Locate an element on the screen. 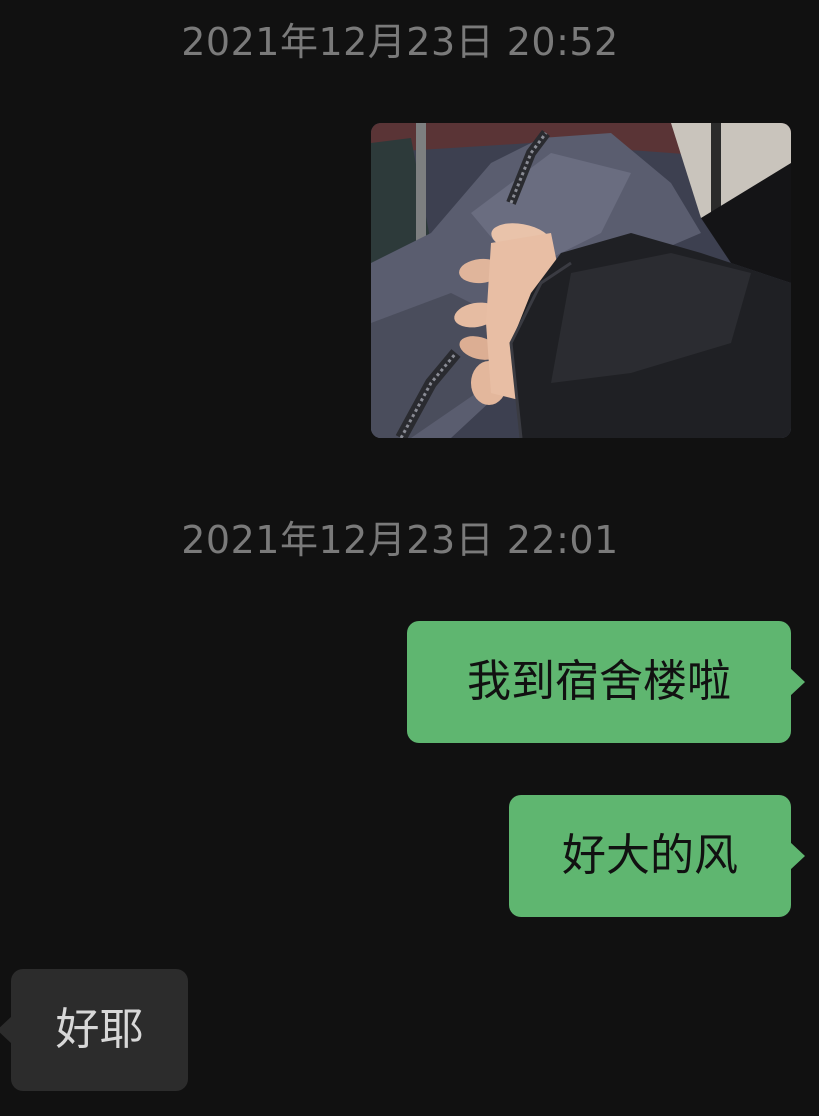 The width and height of the screenshot is (819, 1116). outgoing-message-bubble: 好大的风 is located at coordinates (657, 856).